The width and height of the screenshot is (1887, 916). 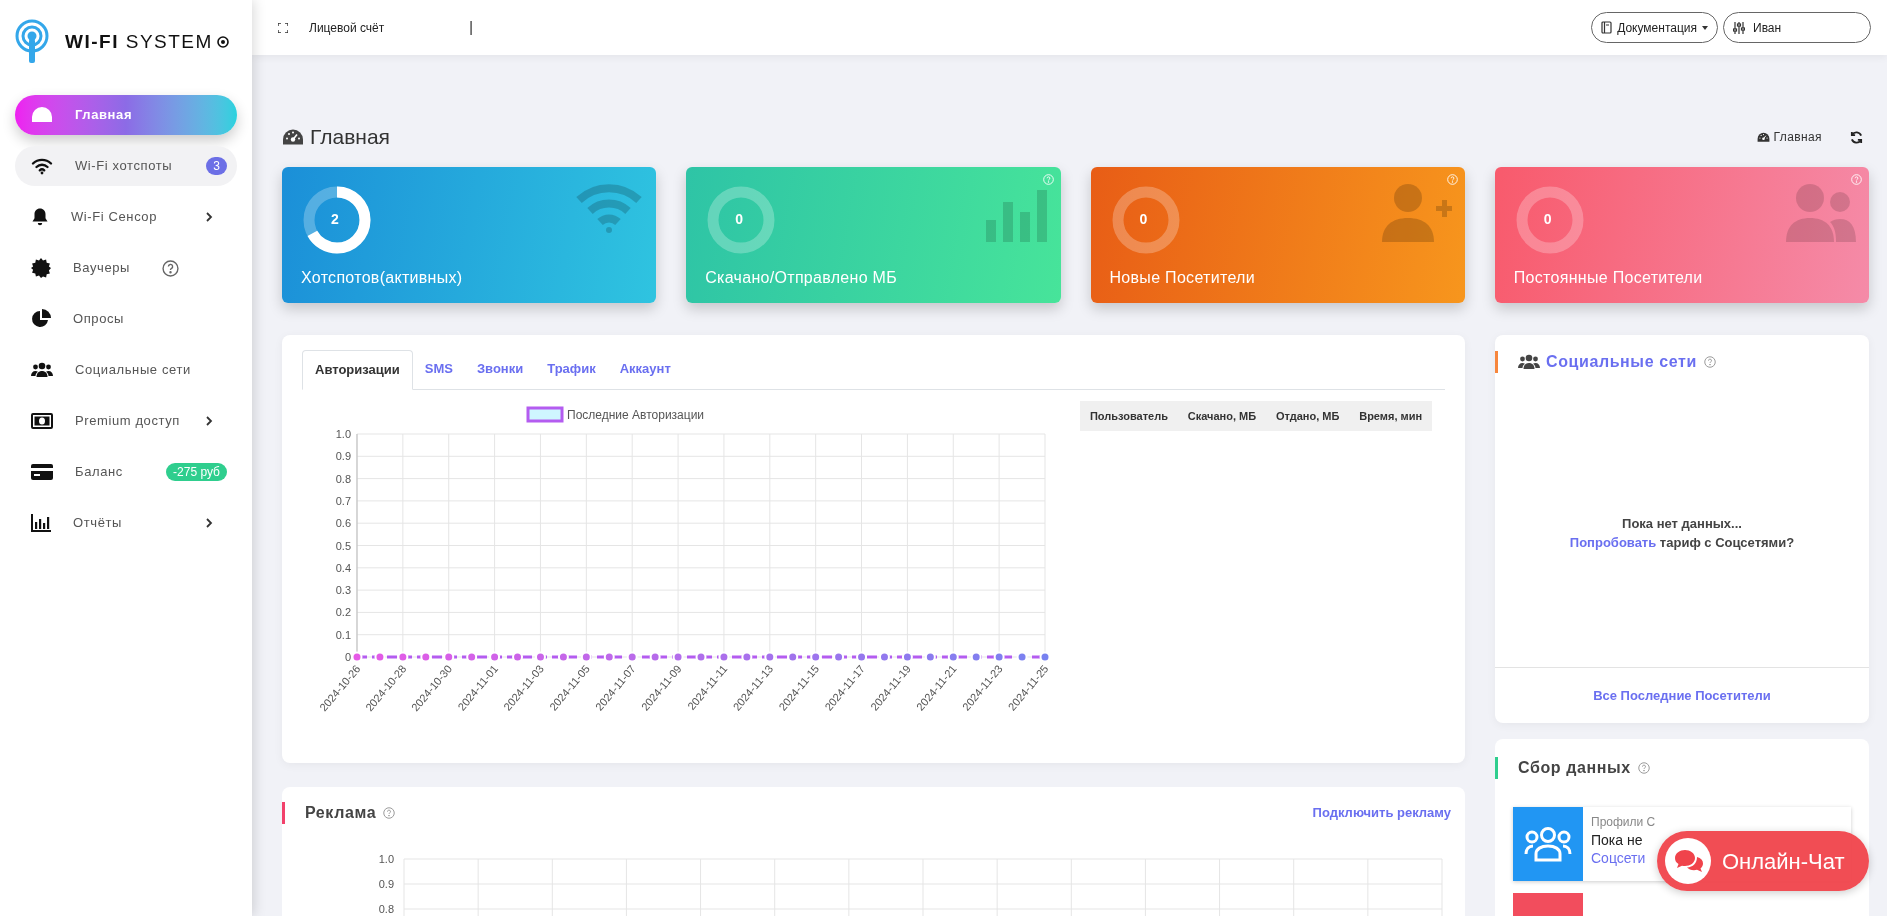 I want to click on axis-label: 0.7, so click(x=343, y=500).